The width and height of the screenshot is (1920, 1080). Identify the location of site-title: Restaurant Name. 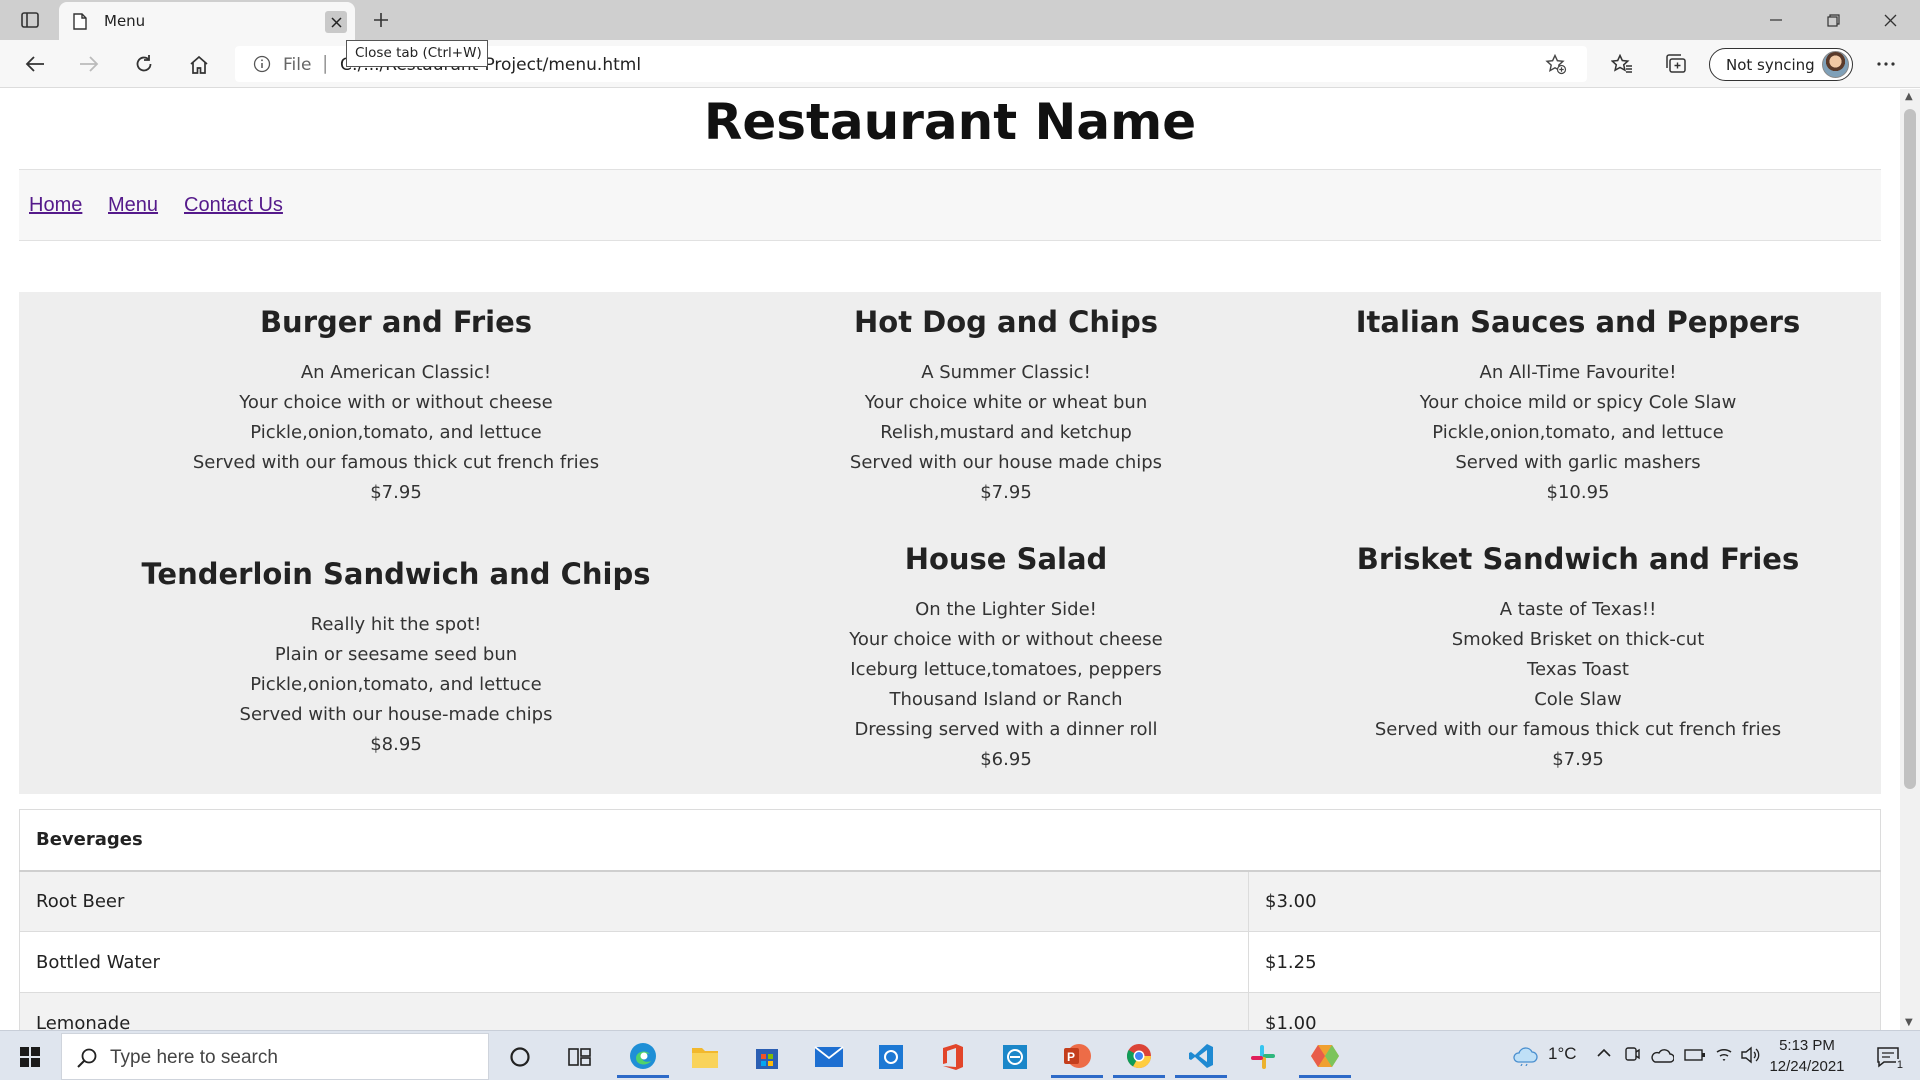
(950, 122).